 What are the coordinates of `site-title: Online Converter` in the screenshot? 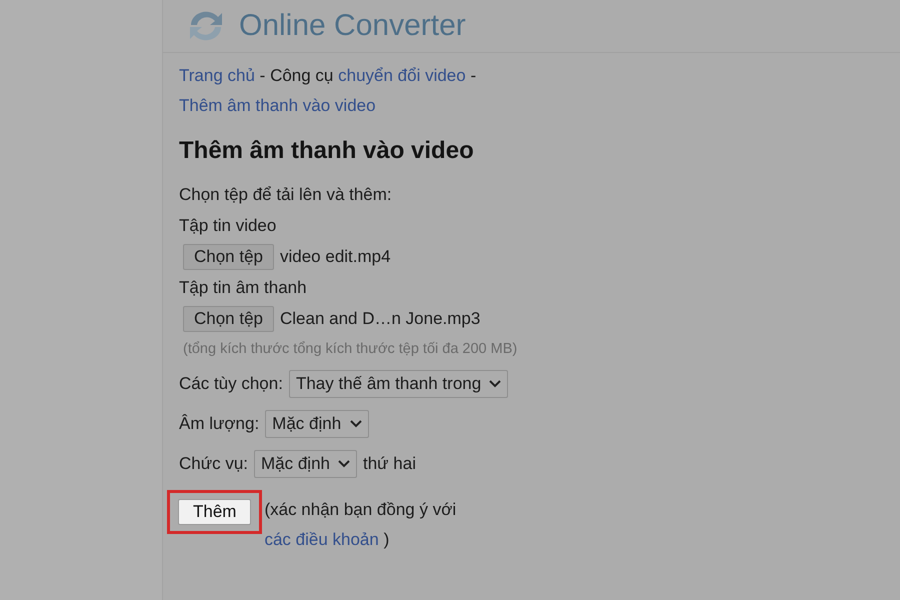 It's located at (352, 26).